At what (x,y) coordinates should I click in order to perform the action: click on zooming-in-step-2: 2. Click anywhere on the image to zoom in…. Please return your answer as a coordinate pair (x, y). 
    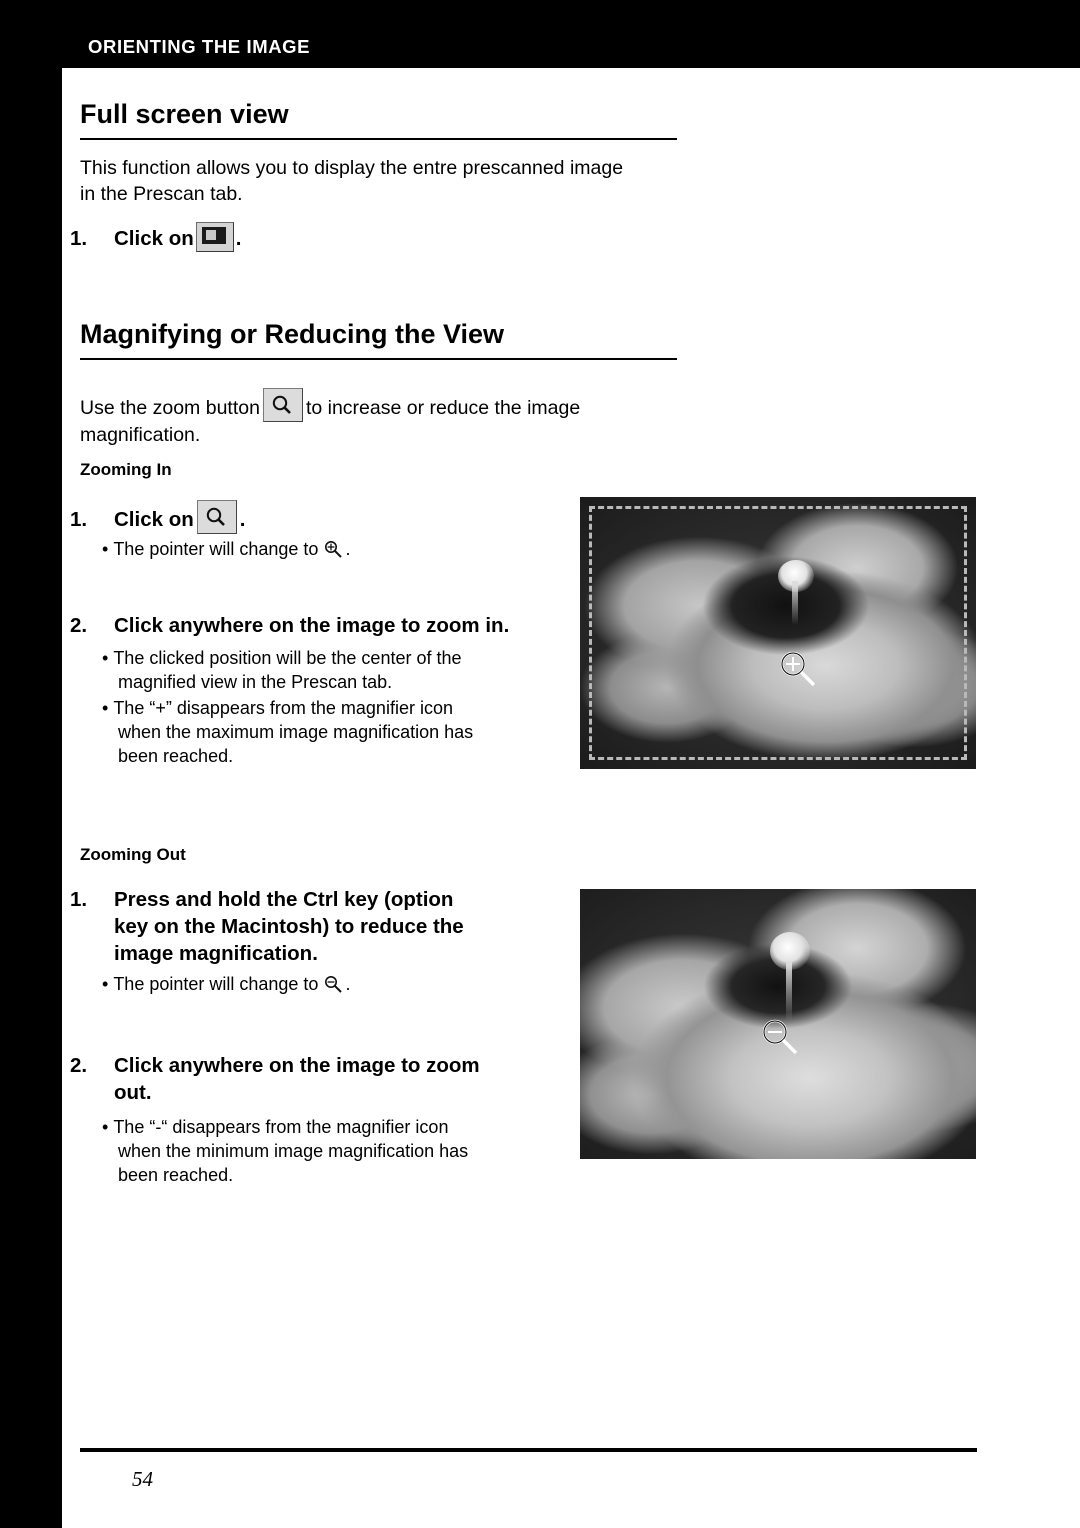
    Looking at the image, I should click on (320, 690).